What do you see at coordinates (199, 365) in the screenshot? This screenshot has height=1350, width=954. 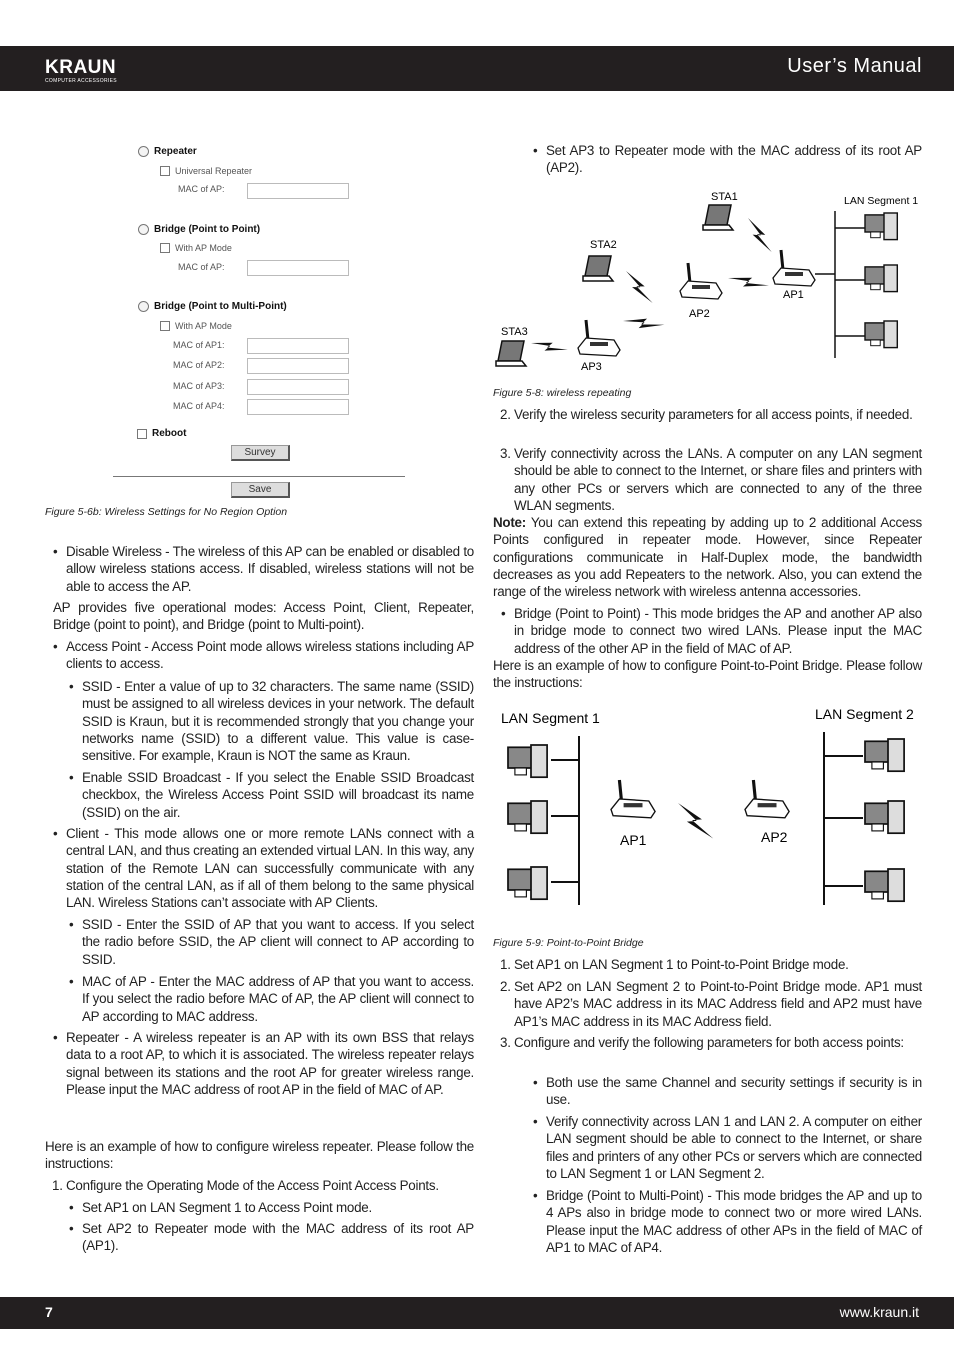 I see `mac-ap2-label: MAC of AP2:` at bounding box center [199, 365].